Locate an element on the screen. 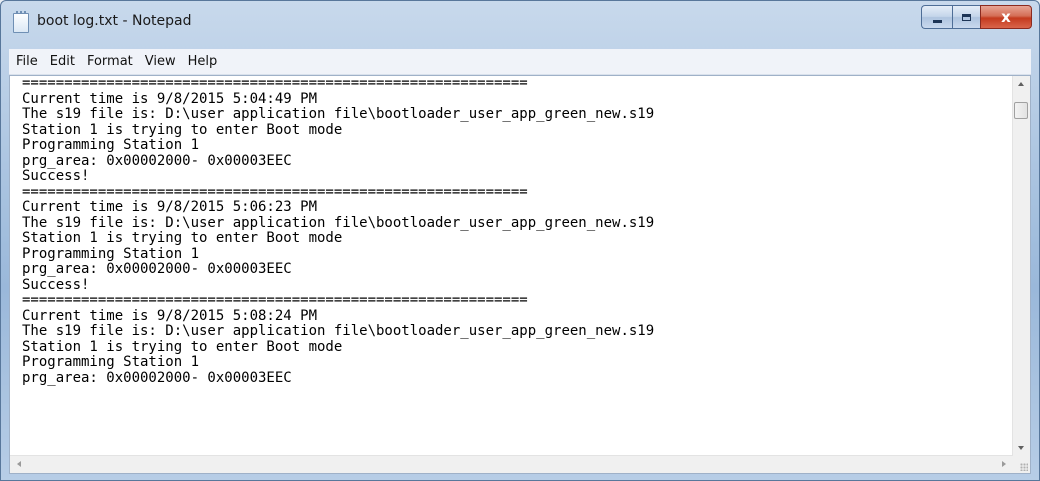  log-line: Current time is 9/8/2015 5:08:24 PM is located at coordinates (170, 315).